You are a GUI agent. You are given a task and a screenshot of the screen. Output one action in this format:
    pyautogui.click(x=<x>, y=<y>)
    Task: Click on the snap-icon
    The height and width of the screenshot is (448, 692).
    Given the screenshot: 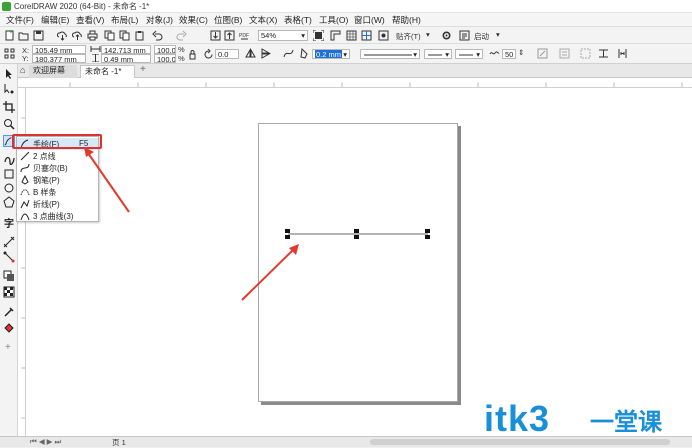 What is the action you would take?
    pyautogui.click(x=383, y=35)
    